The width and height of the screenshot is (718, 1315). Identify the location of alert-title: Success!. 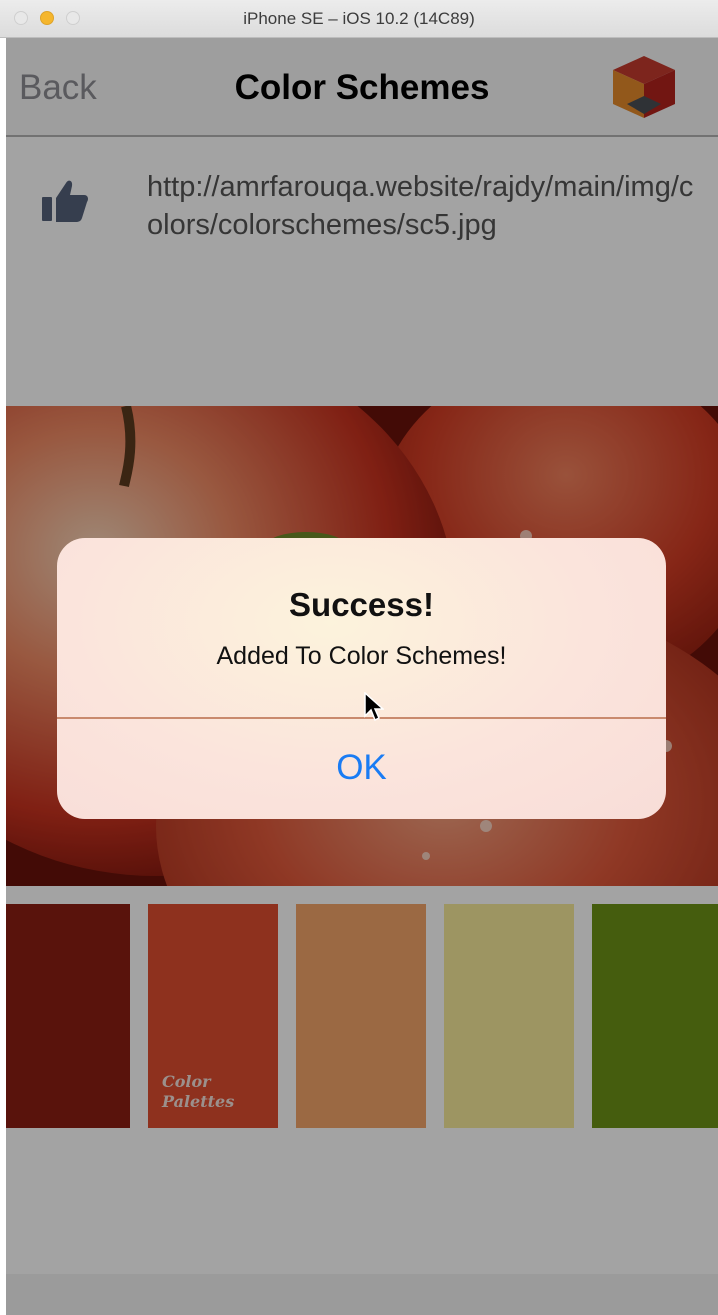
(361, 604).